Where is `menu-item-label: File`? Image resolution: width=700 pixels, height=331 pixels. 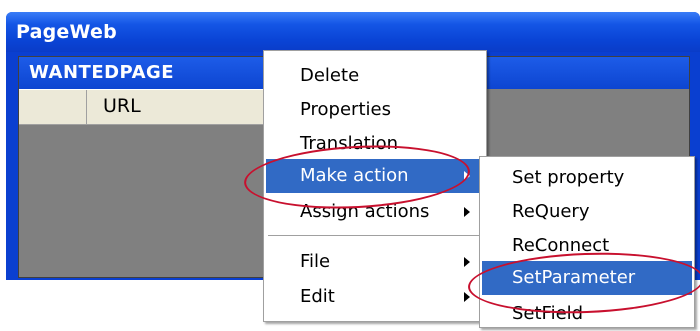 menu-item-label: File is located at coordinates (315, 261).